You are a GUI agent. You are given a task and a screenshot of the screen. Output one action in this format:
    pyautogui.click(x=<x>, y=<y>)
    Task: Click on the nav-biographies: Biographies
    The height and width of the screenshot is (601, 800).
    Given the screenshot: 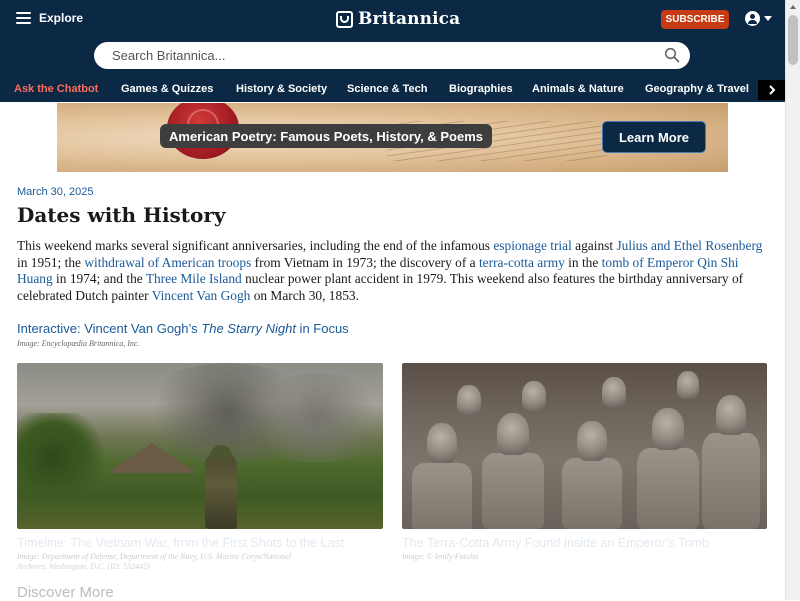 What is the action you would take?
    pyautogui.click(x=481, y=89)
    